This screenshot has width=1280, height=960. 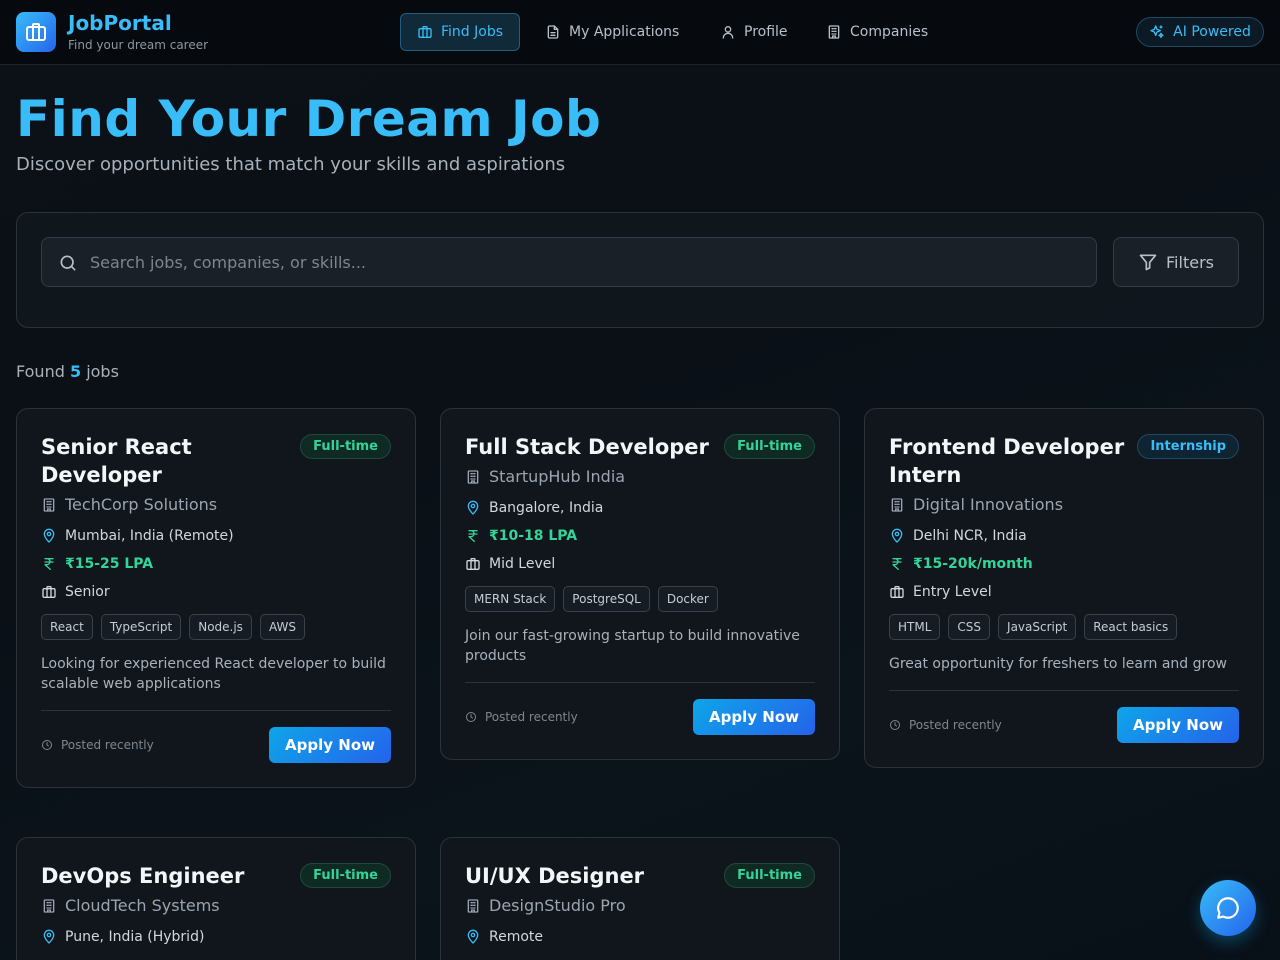 I want to click on job-title: DevOps Engineer, so click(x=166, y=876).